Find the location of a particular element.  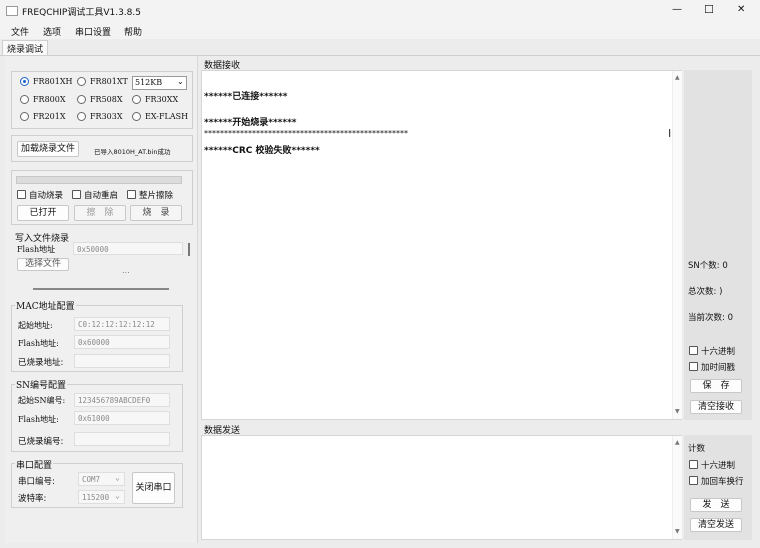

label-fr801xh: FR801XH is located at coordinates (53, 81).